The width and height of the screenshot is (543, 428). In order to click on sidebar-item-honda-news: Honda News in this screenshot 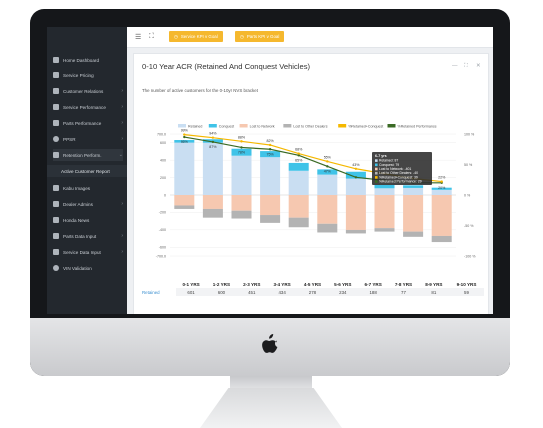, I will do `click(88, 220)`.